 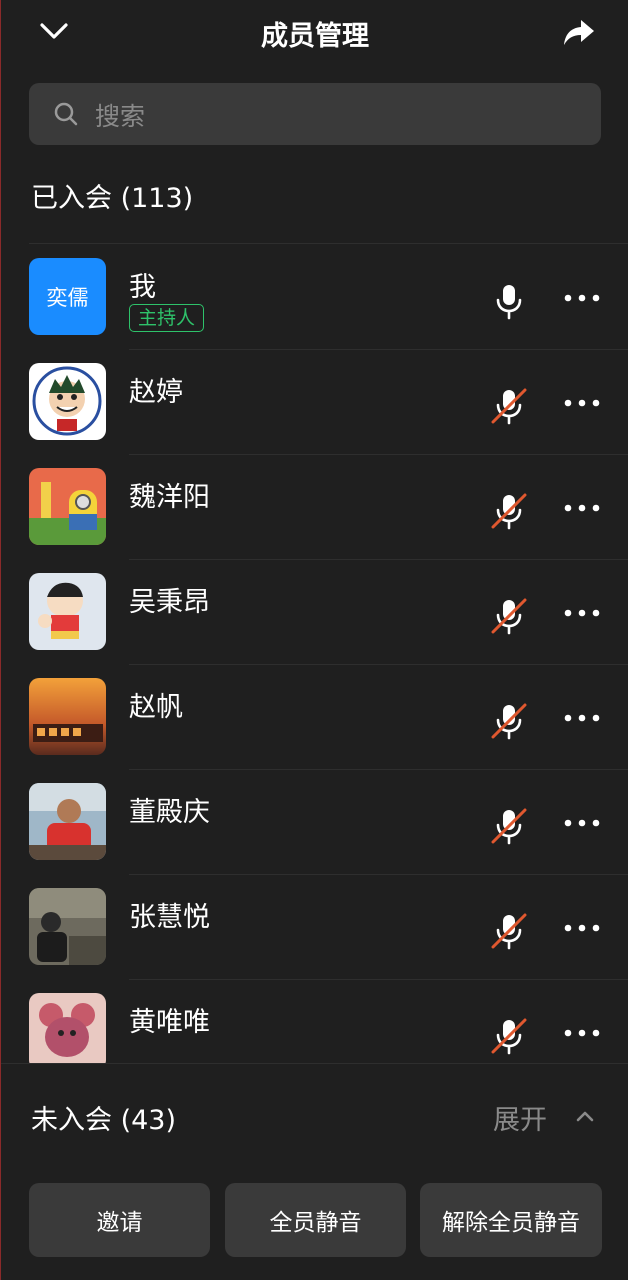 What do you see at coordinates (169, 917) in the screenshot?
I see `member-name: 张慧悦` at bounding box center [169, 917].